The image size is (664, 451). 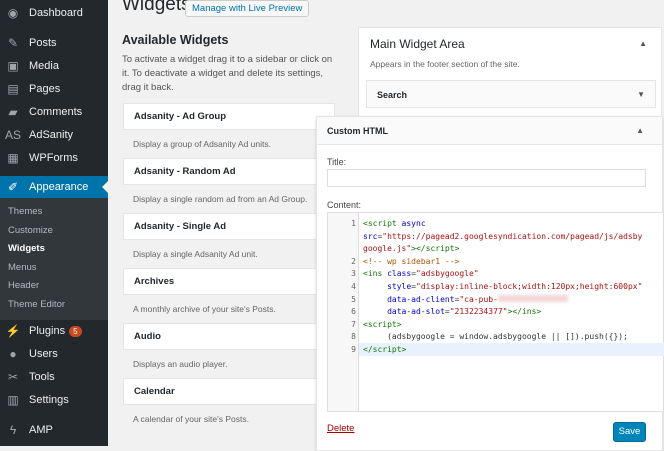 I want to click on sidebar-item-label: WPForms, so click(x=53, y=158).